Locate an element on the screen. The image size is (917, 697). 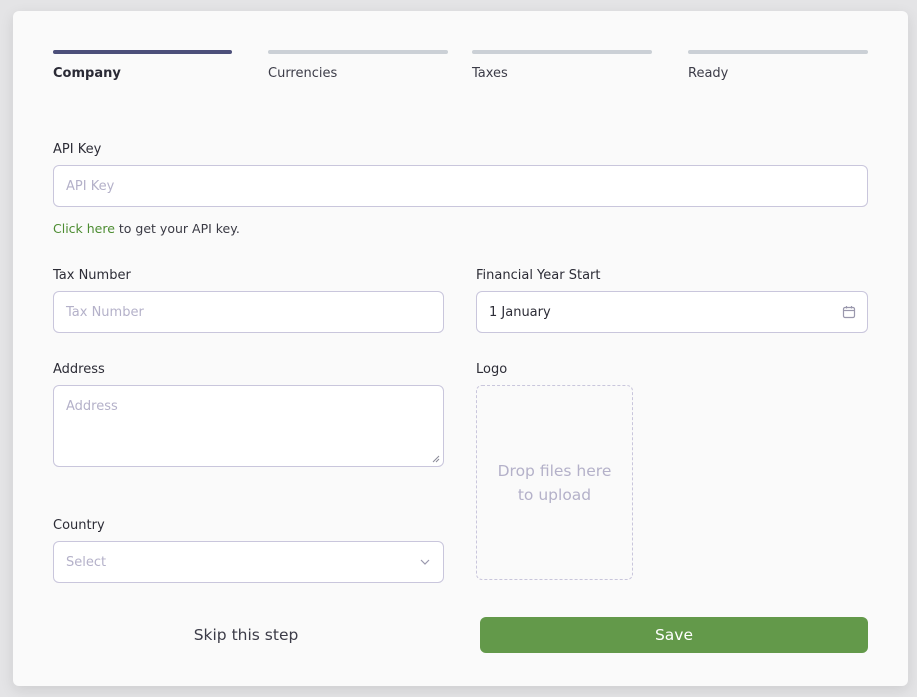
get-api-key-link: Click here is located at coordinates (84, 228).